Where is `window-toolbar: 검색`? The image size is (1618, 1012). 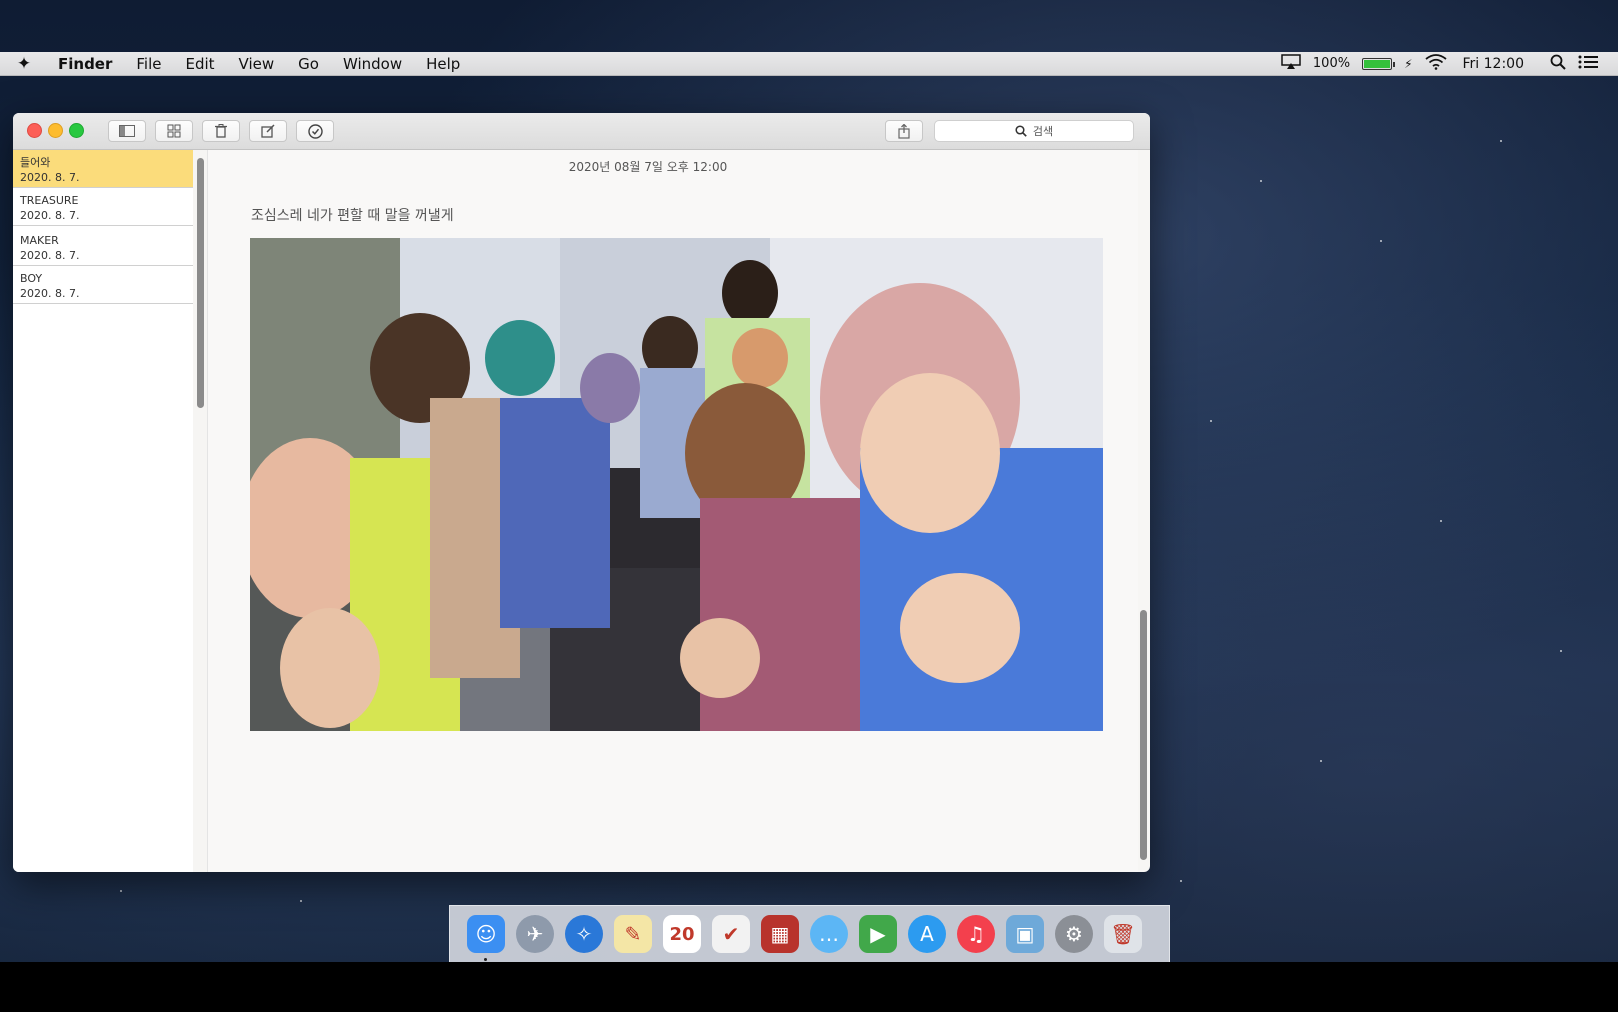 window-toolbar: 검색 is located at coordinates (581, 131).